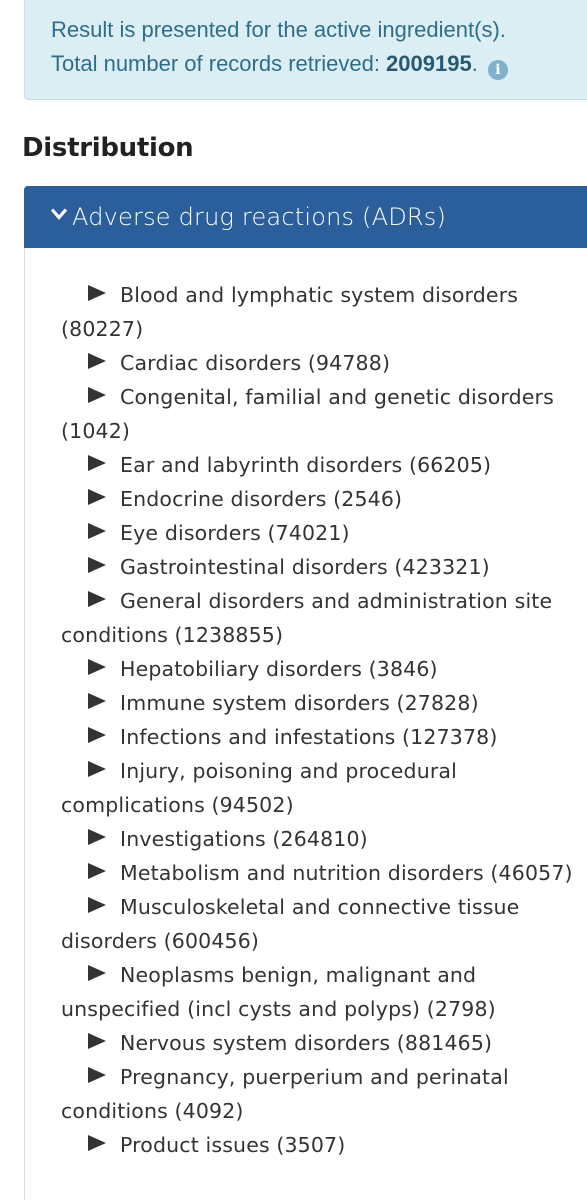 The height and width of the screenshot is (1200, 587). What do you see at coordinates (241, 669) in the screenshot?
I see `soc-item-label: Hepatobiliary disorders` at bounding box center [241, 669].